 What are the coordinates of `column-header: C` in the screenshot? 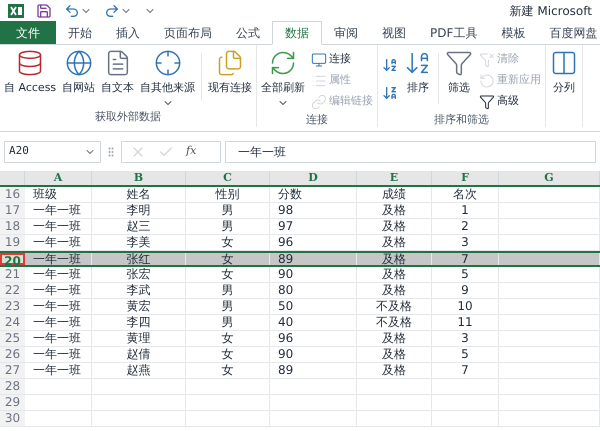 It's located at (228, 178).